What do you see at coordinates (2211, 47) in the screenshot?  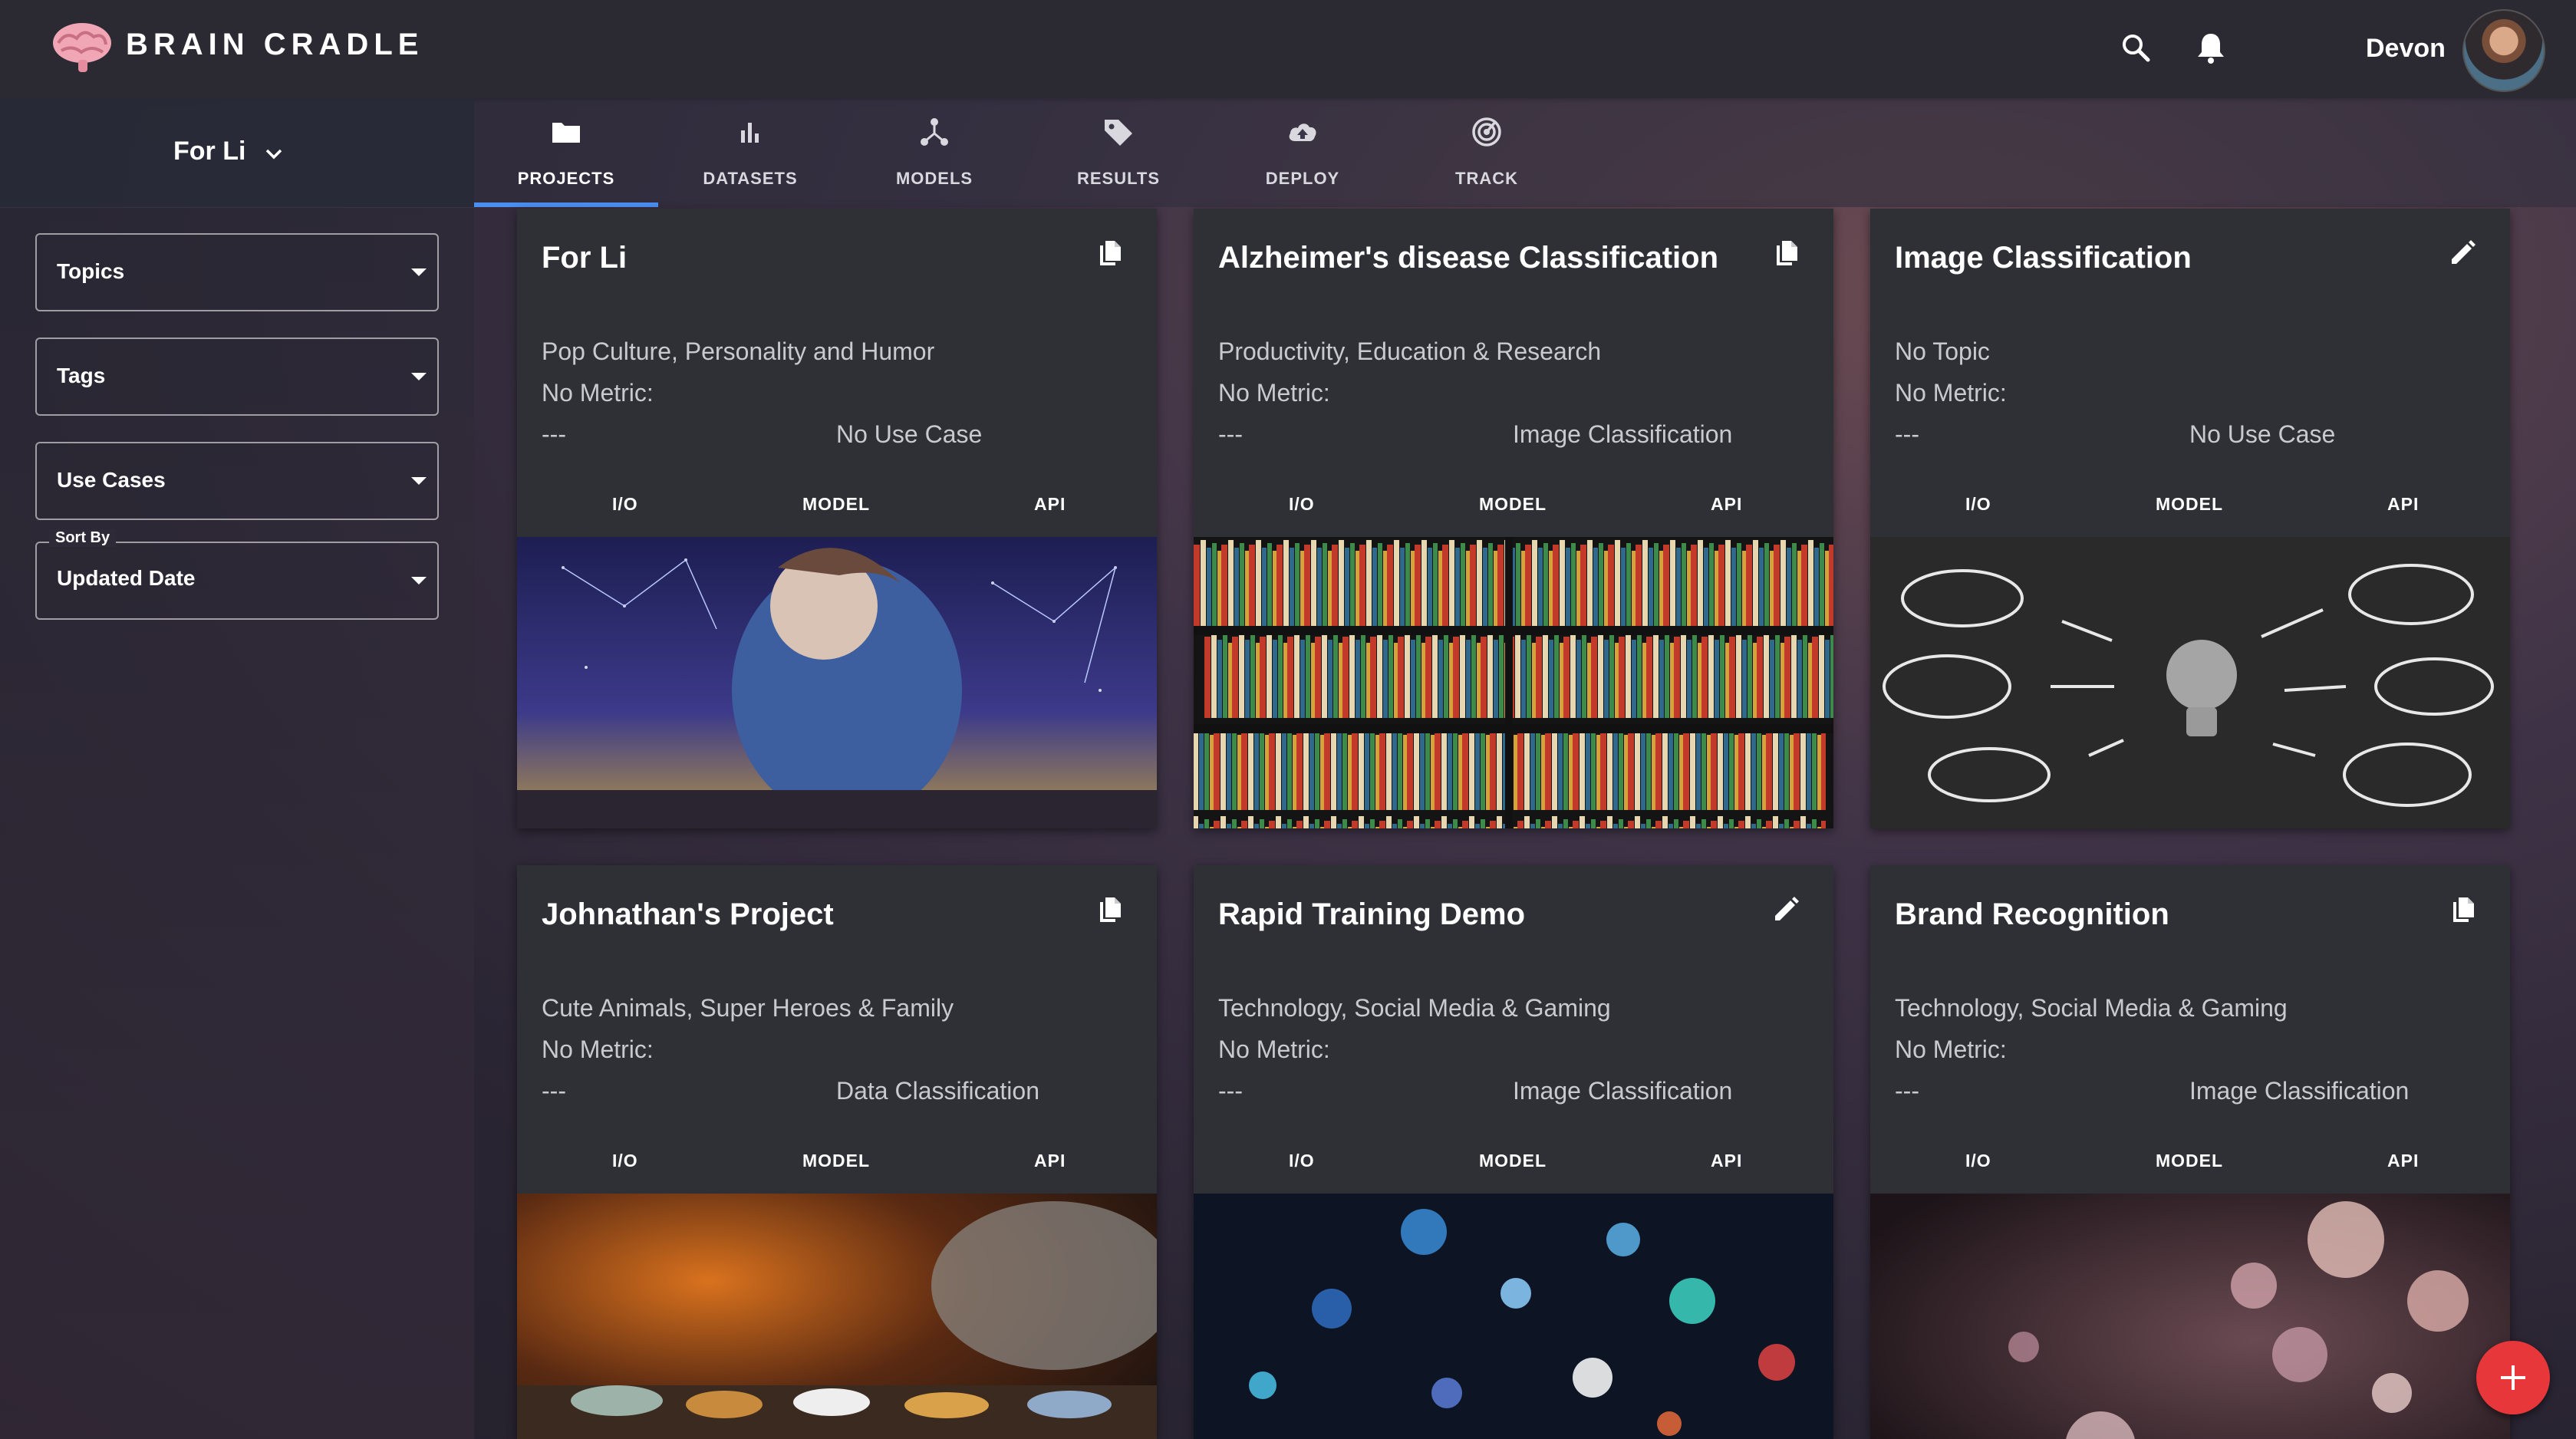 I see `bell-icon` at bounding box center [2211, 47].